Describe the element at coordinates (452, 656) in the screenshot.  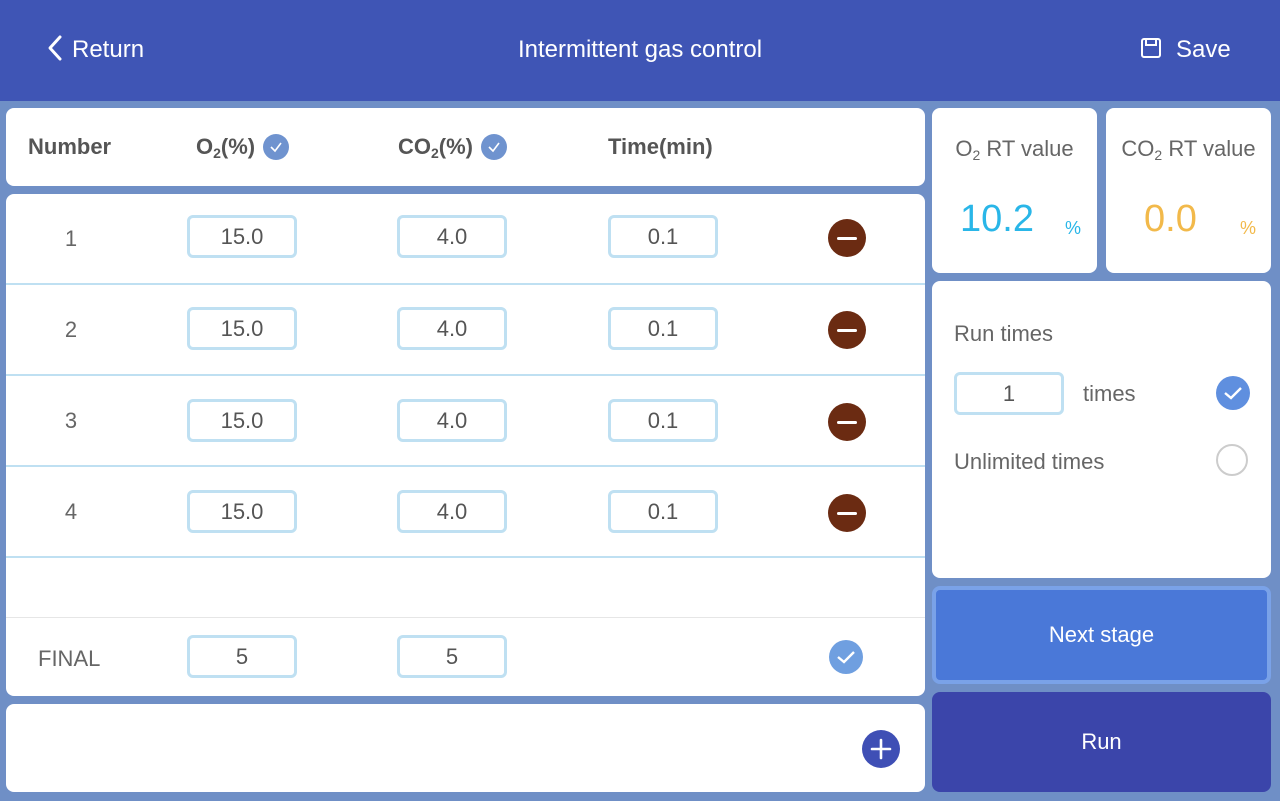
I see `final-co2-input: 5` at that location.